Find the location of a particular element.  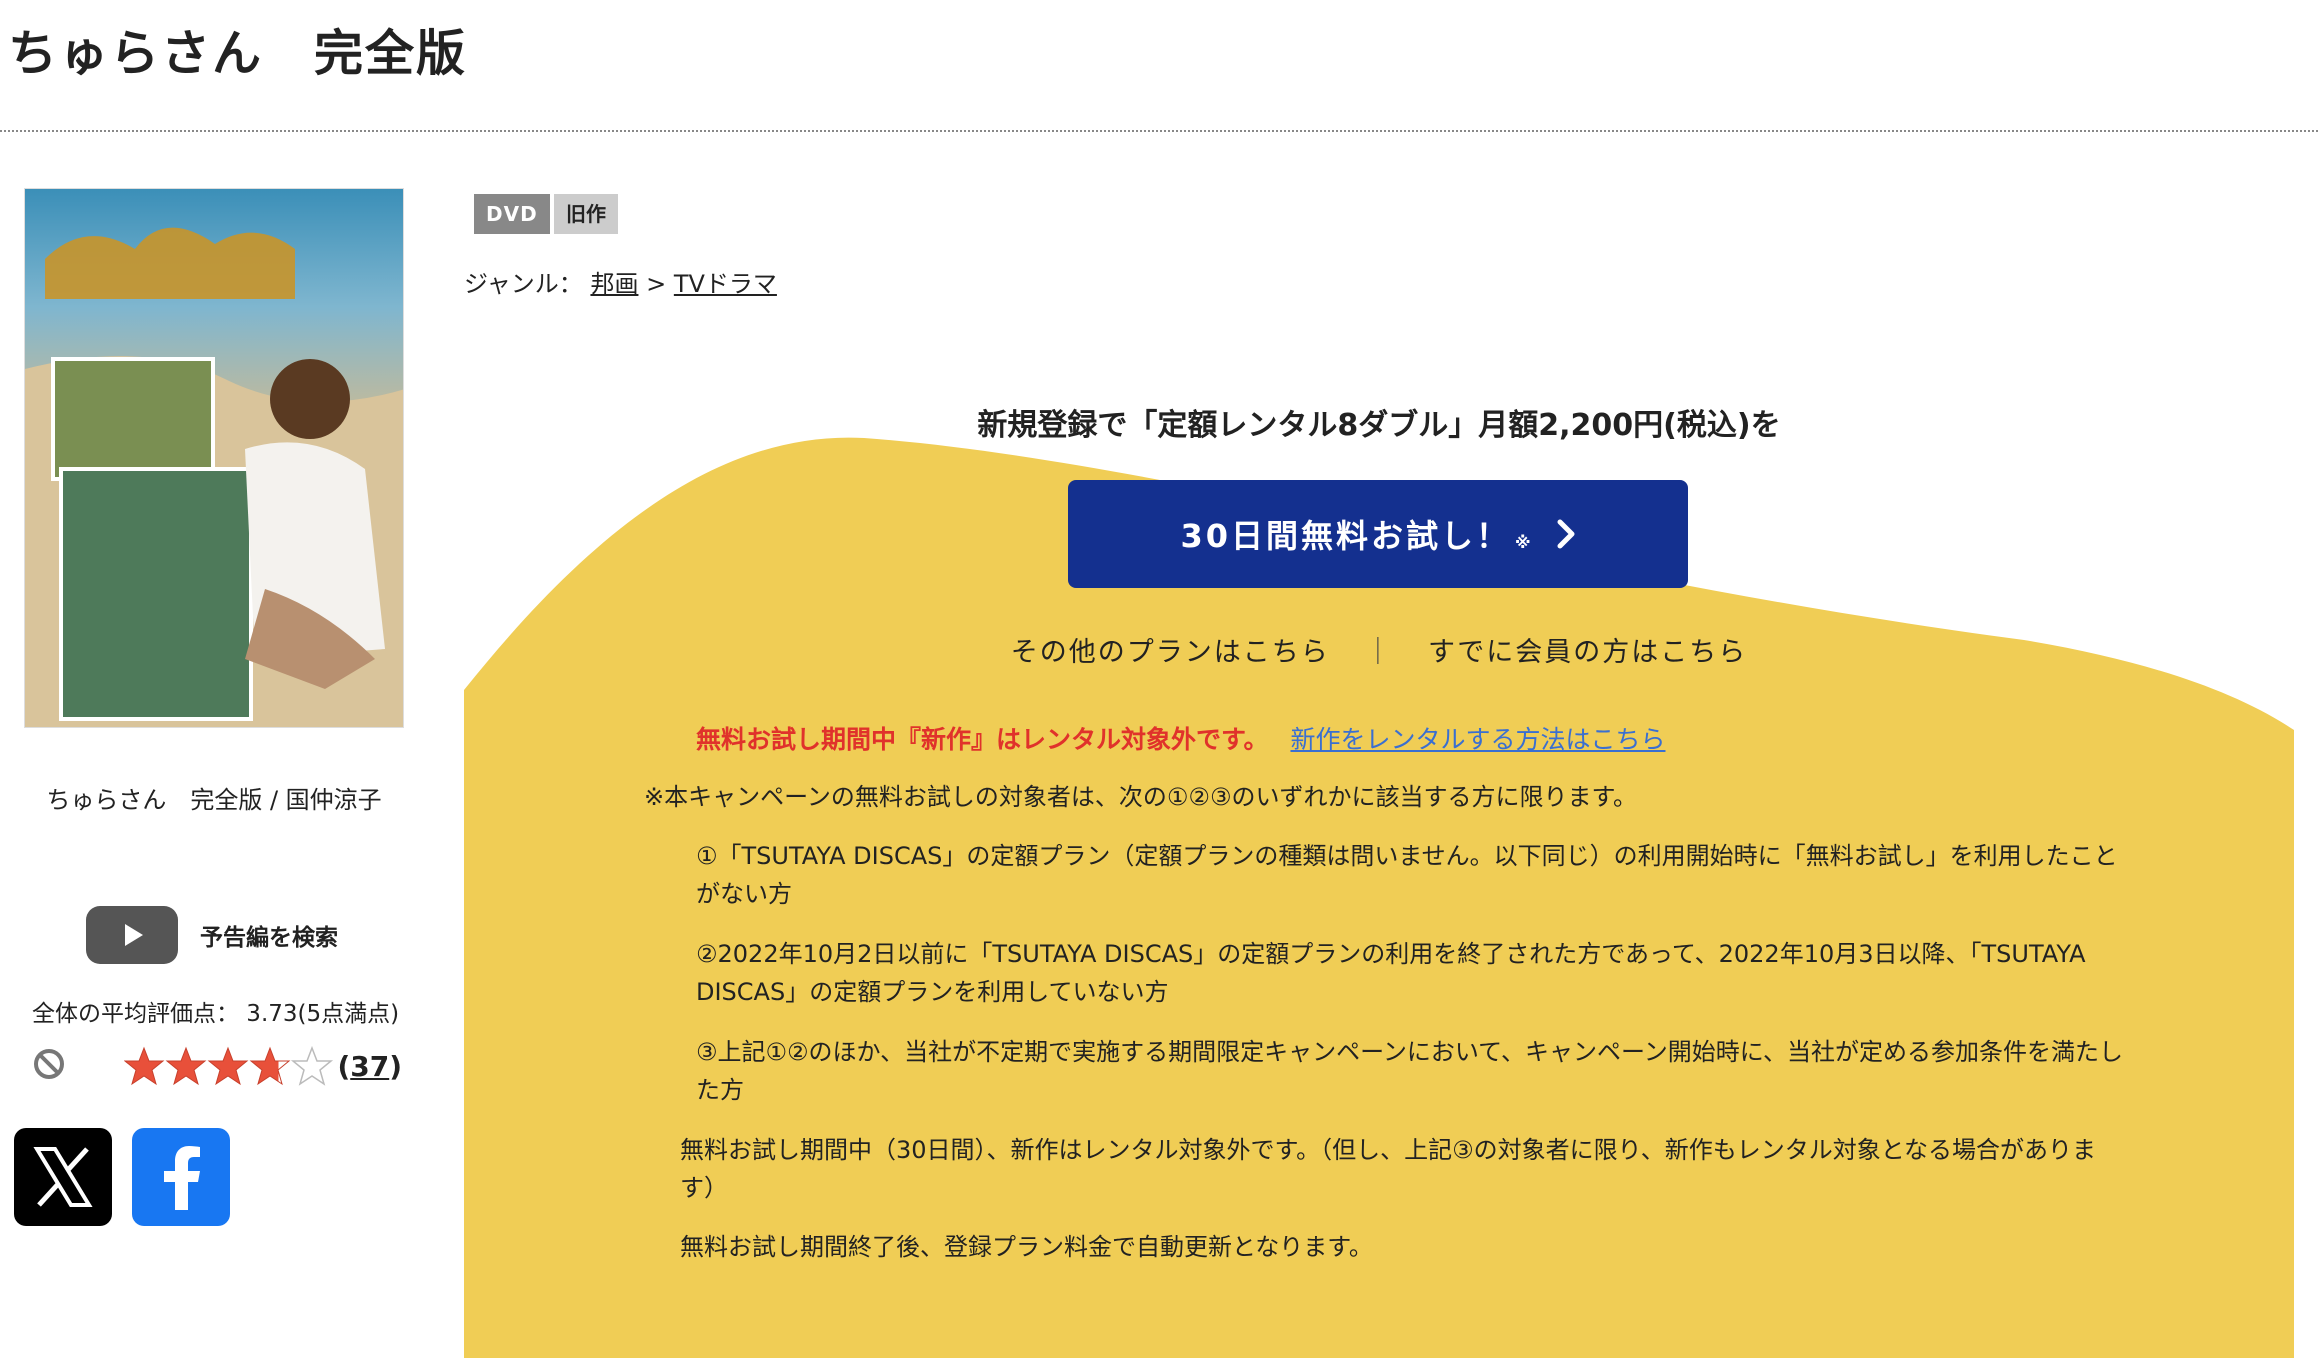

trailer-search-button: 予告編を検索 is located at coordinates (212, 935).